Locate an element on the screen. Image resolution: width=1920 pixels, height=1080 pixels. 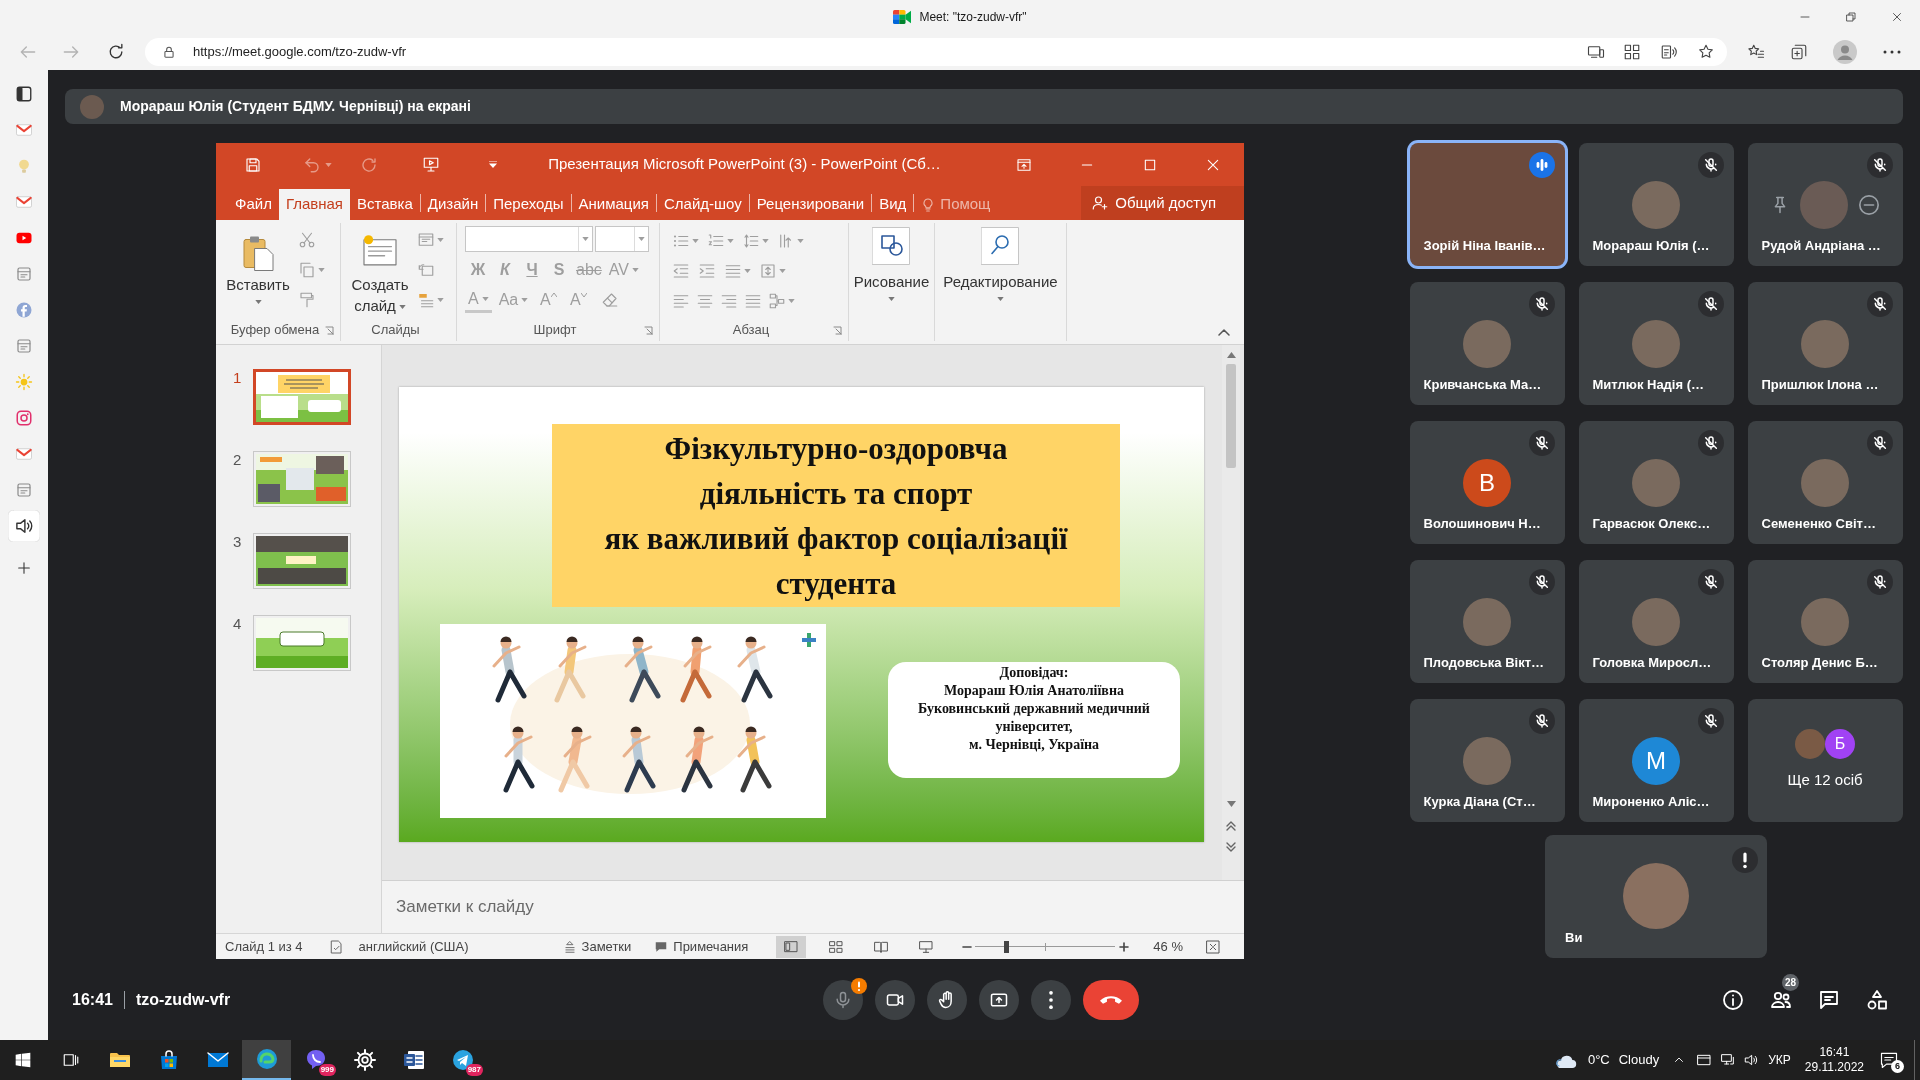
camera-icon is located at coordinates (24, 418).